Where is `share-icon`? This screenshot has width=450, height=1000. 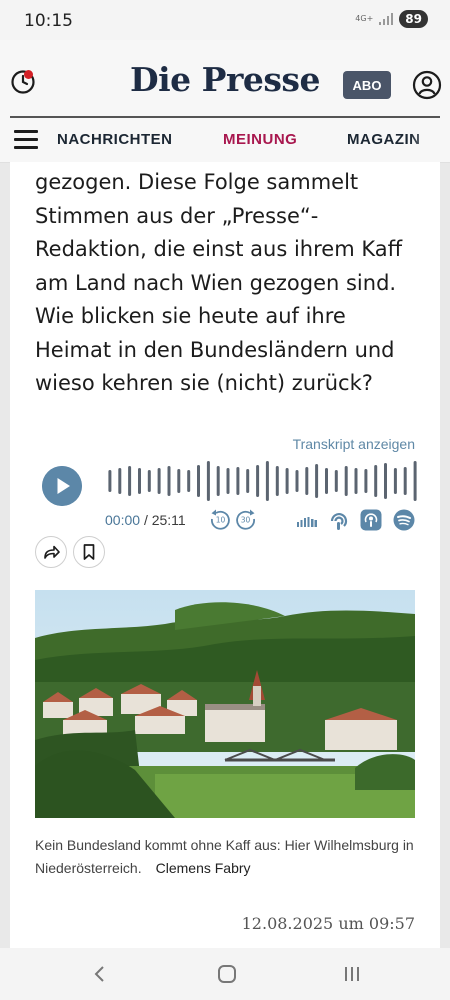
share-icon is located at coordinates (52, 552).